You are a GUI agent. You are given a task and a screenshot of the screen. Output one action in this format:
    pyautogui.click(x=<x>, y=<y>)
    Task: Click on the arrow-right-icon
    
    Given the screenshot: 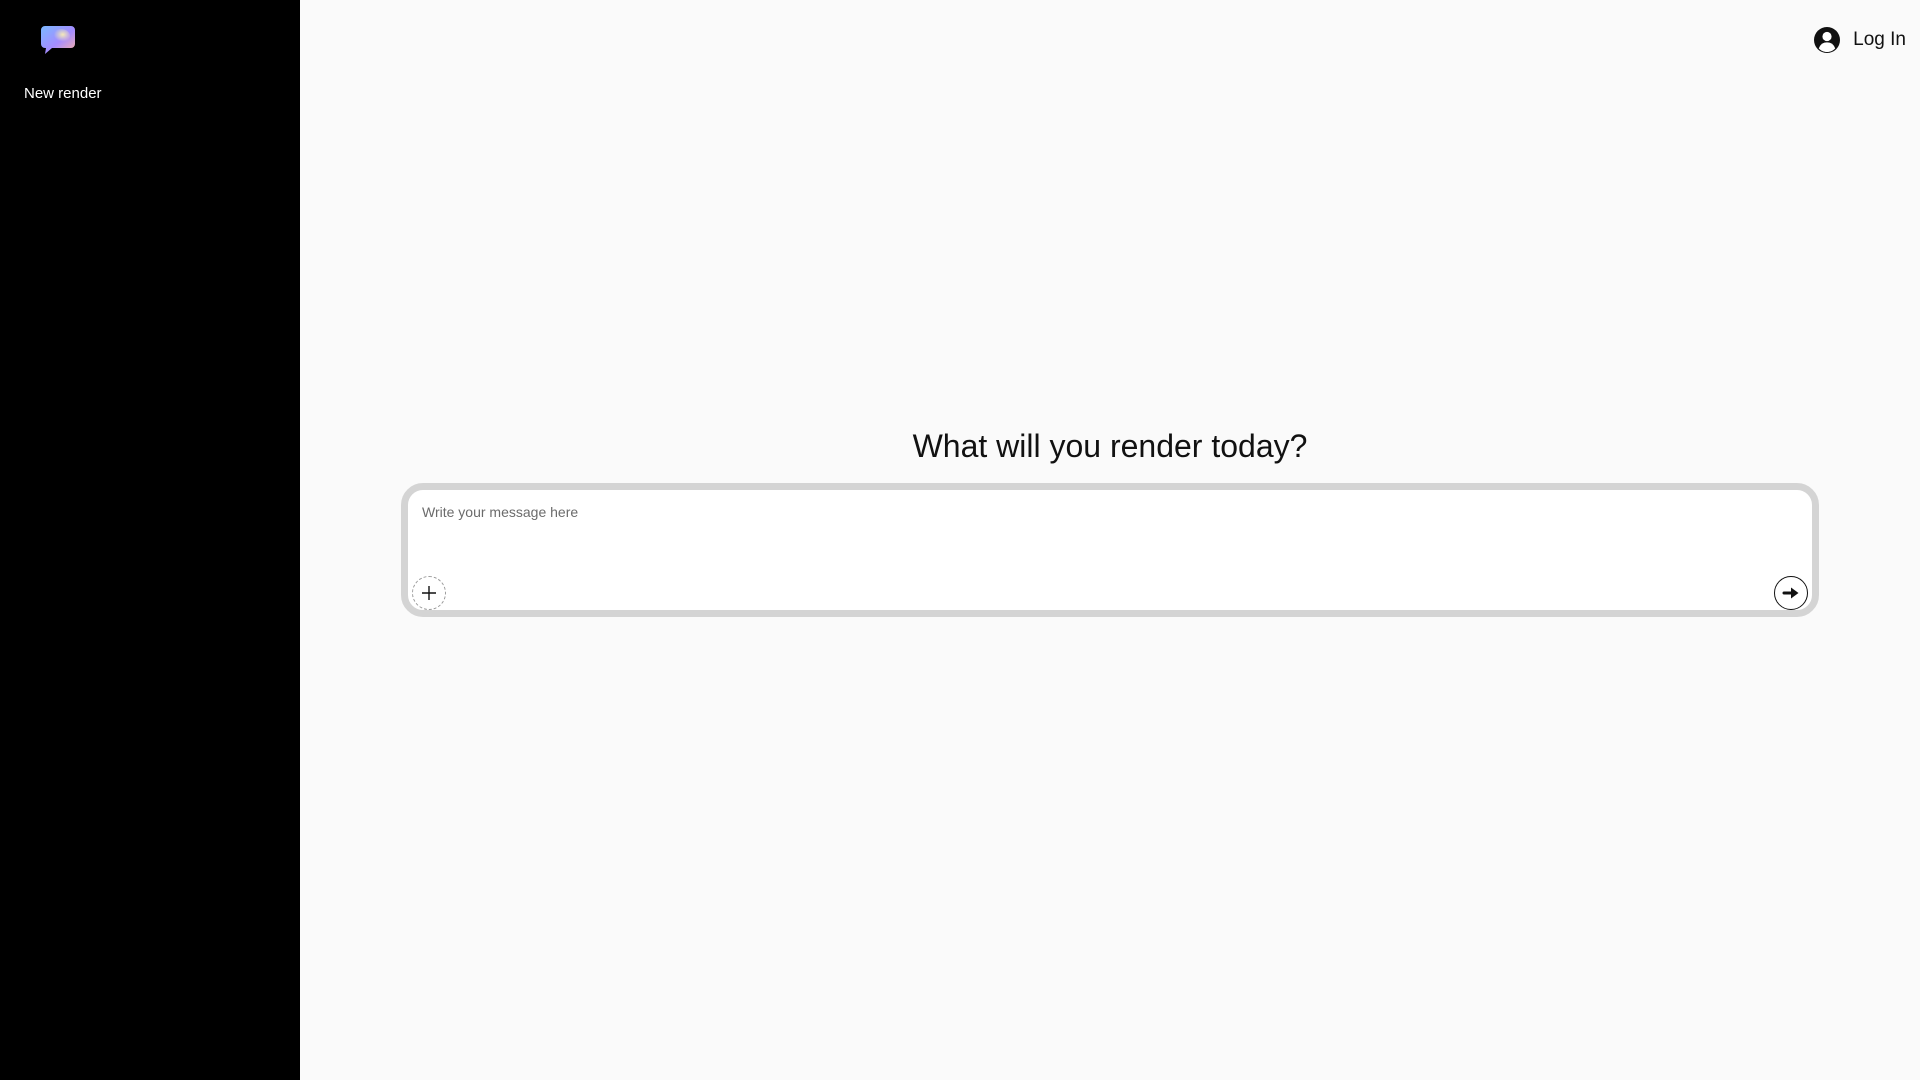 What is the action you would take?
    pyautogui.click(x=1790, y=593)
    